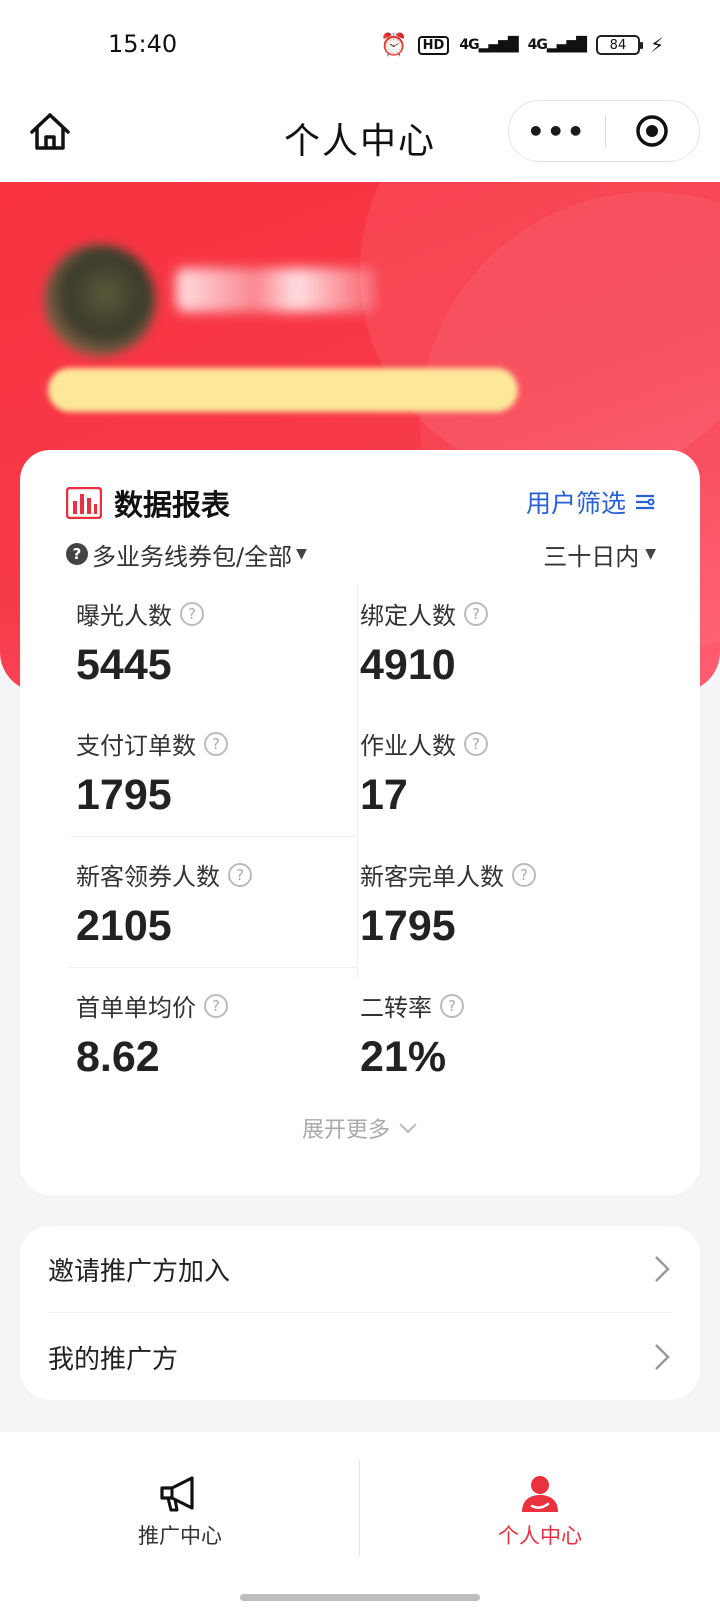  I want to click on metric-value: 5445, so click(124, 665).